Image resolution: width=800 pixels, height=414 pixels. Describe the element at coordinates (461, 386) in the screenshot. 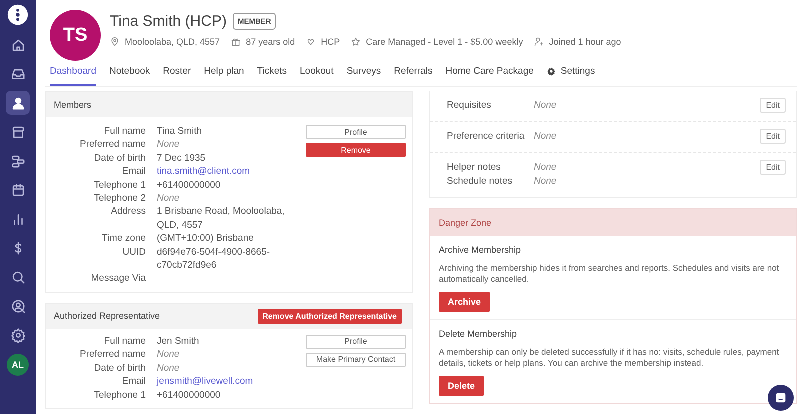

I see `danger-action-button: Delete` at that location.